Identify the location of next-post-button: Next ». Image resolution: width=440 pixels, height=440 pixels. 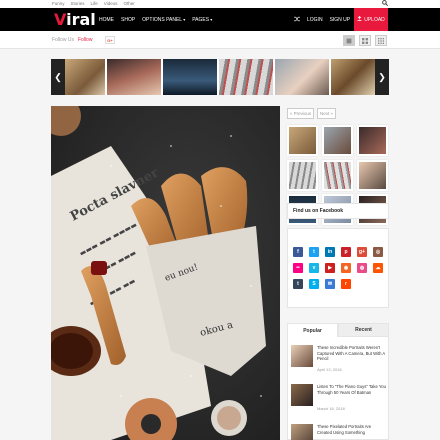
(326, 113).